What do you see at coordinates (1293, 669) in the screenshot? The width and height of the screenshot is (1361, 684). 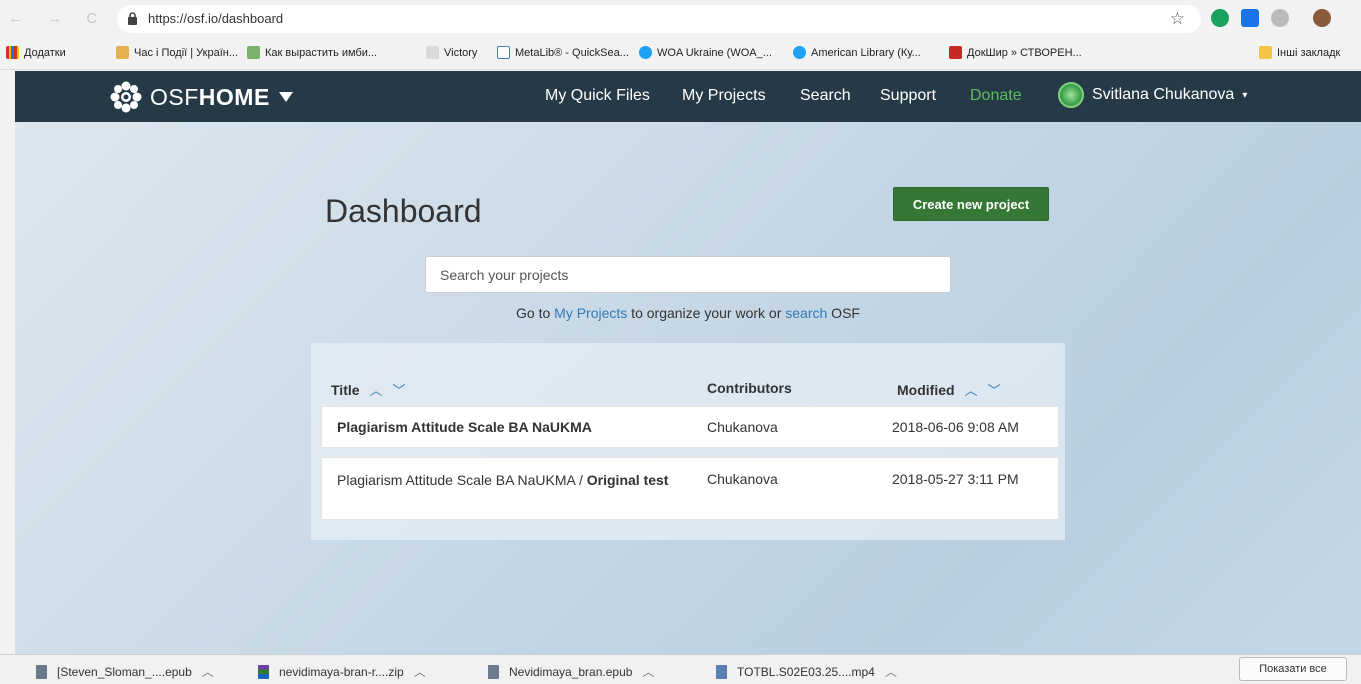 I see `show-all-downloads-button: Показати все` at bounding box center [1293, 669].